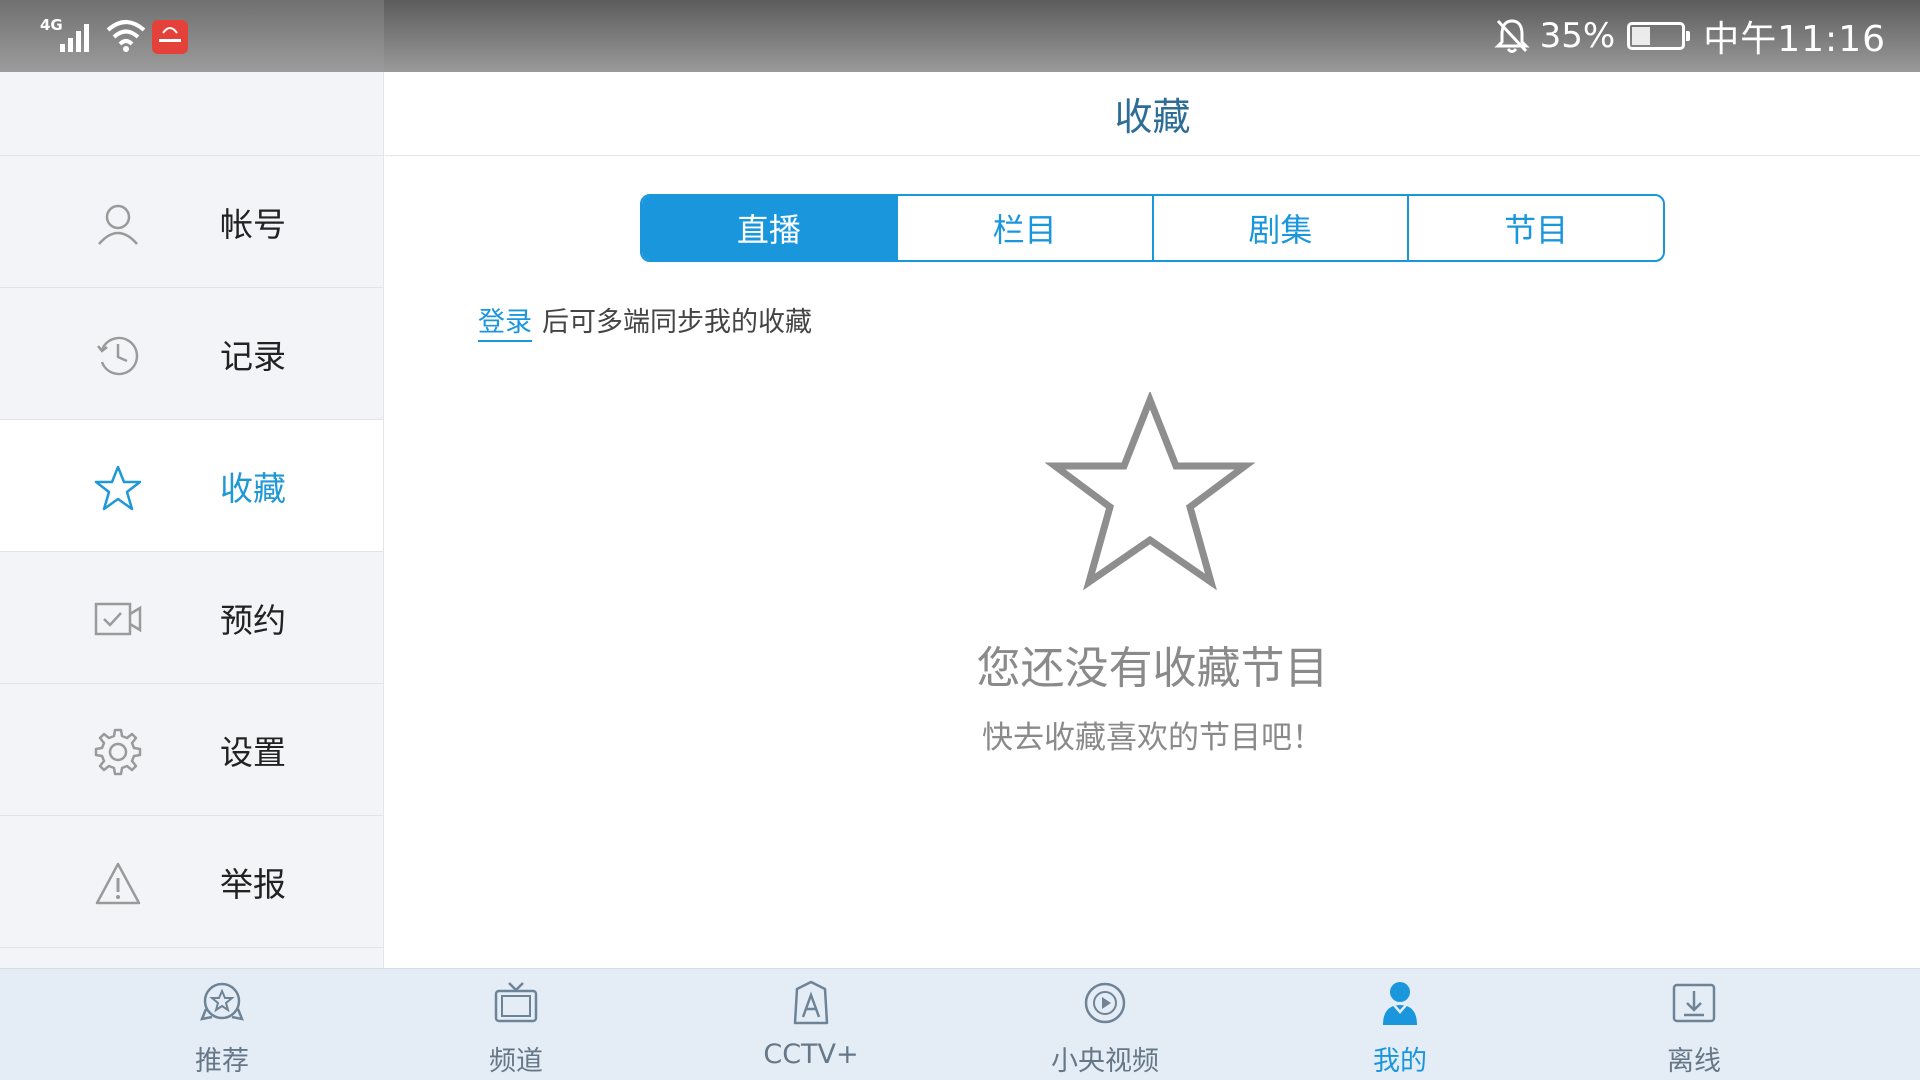 The image size is (1920, 1080). I want to click on page-header: 收藏, so click(1152, 114).